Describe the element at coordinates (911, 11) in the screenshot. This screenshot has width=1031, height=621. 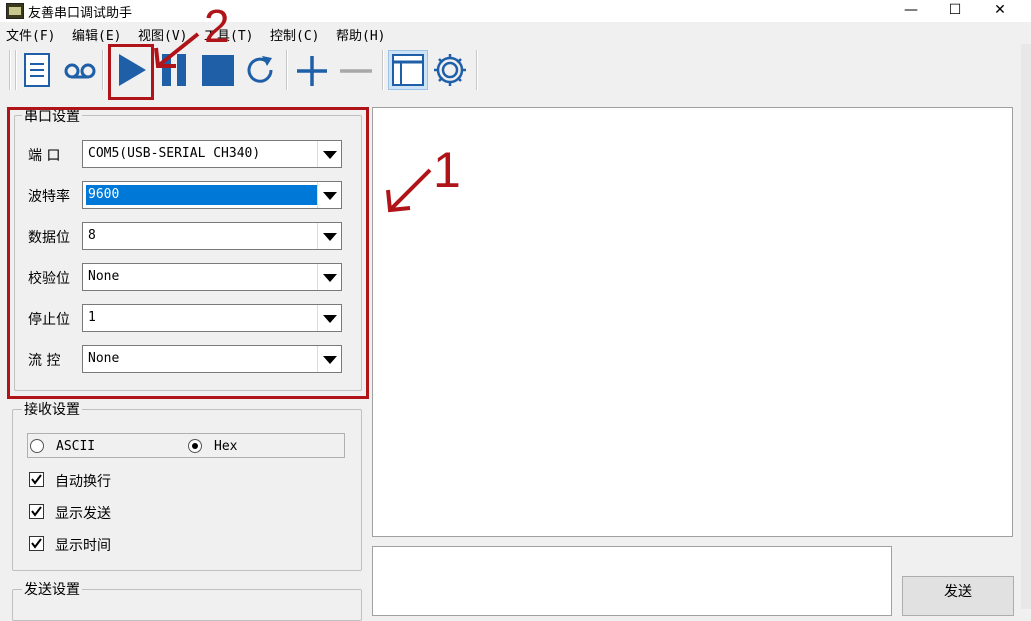
I see `minimize-button: —` at that location.